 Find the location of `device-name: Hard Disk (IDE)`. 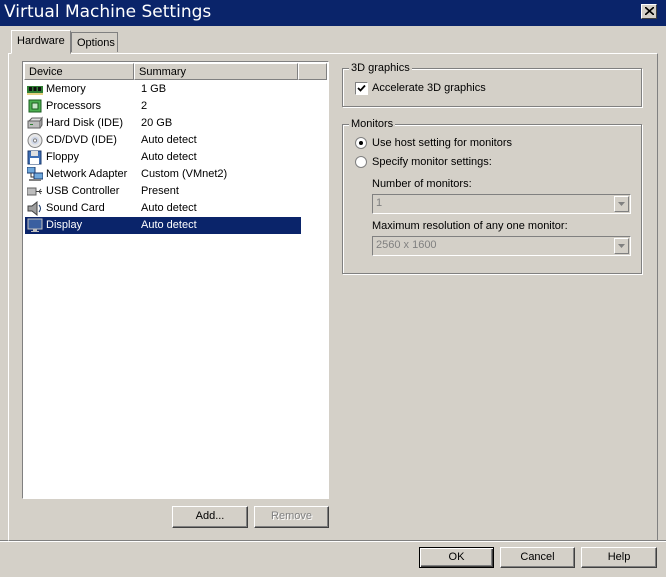

device-name: Hard Disk (IDE) is located at coordinates (85, 123).